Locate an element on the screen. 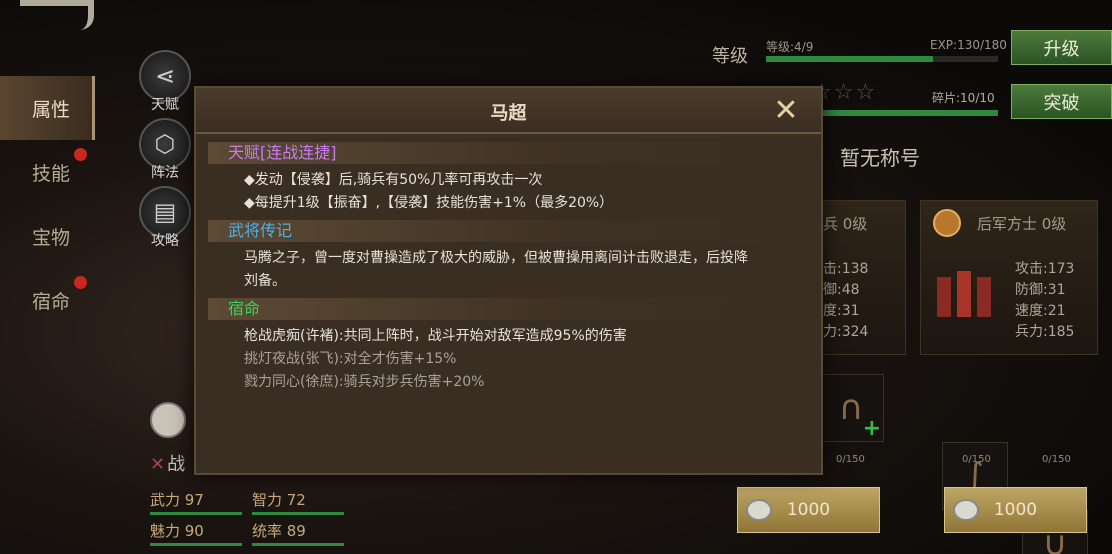  nav-item-label: 宝物 is located at coordinates (51, 237).